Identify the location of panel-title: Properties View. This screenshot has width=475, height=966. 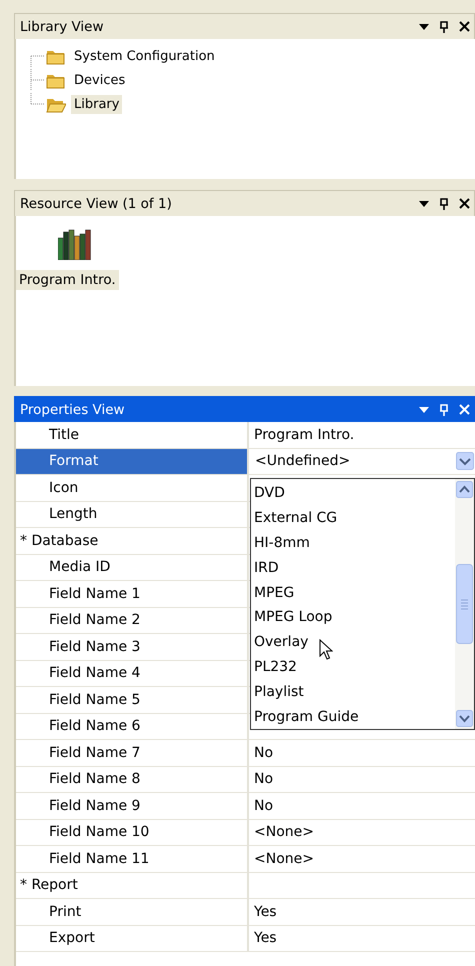
(72, 410).